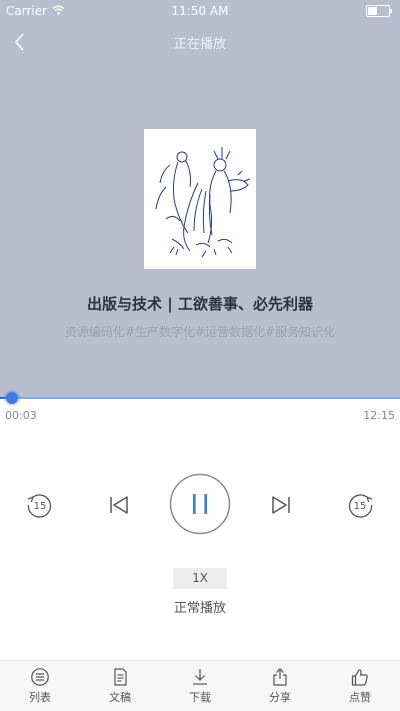  I want to click on tab-list: 列表, so click(40, 686).